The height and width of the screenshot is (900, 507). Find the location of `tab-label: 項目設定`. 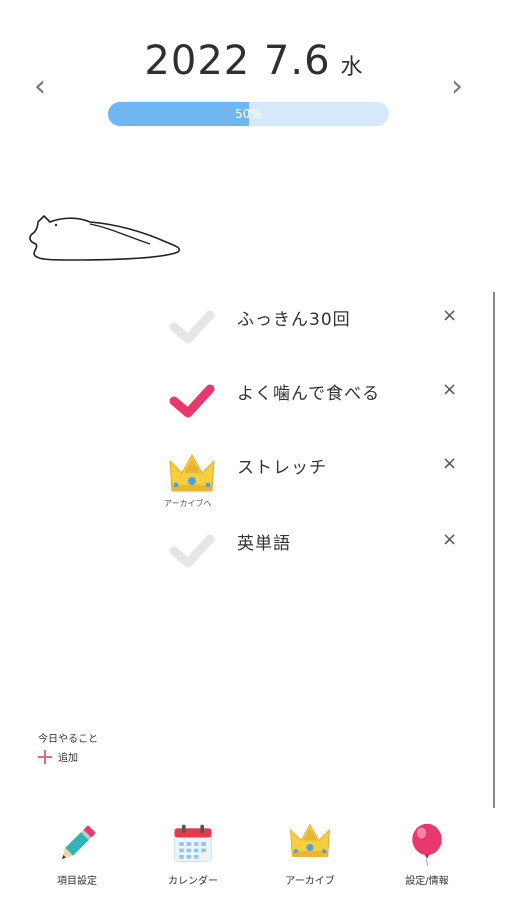

tab-label: 項目設定 is located at coordinates (77, 881).